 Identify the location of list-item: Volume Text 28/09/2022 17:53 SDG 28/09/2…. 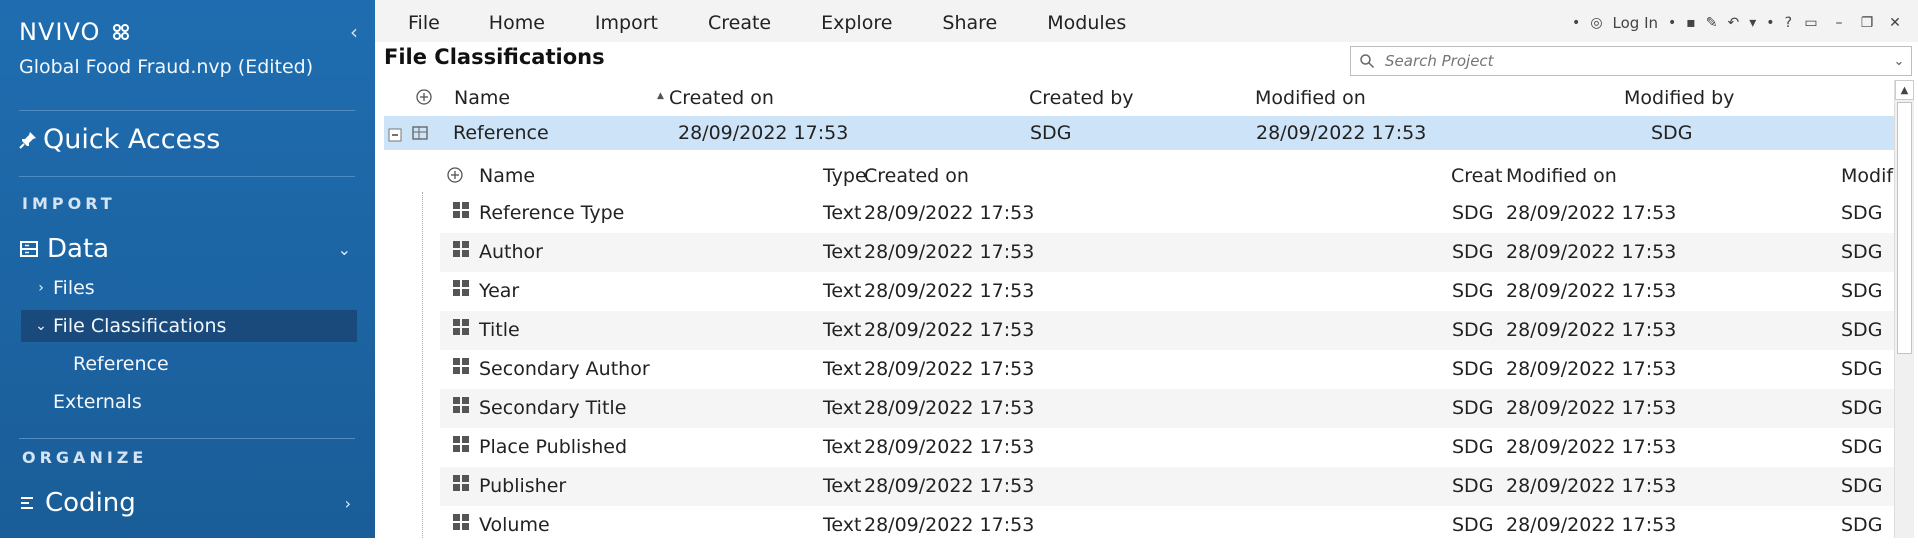
(1167, 525).